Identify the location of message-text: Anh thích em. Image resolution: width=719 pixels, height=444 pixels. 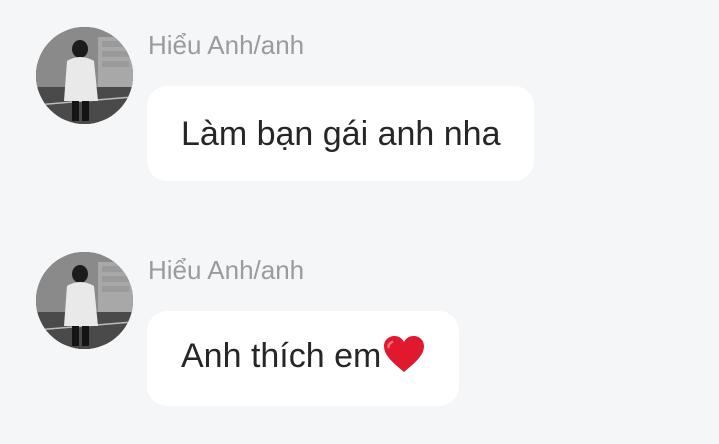
(303, 358).